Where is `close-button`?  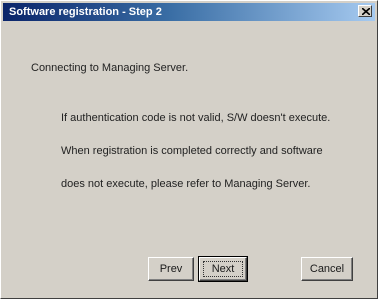
close-button is located at coordinates (365, 11).